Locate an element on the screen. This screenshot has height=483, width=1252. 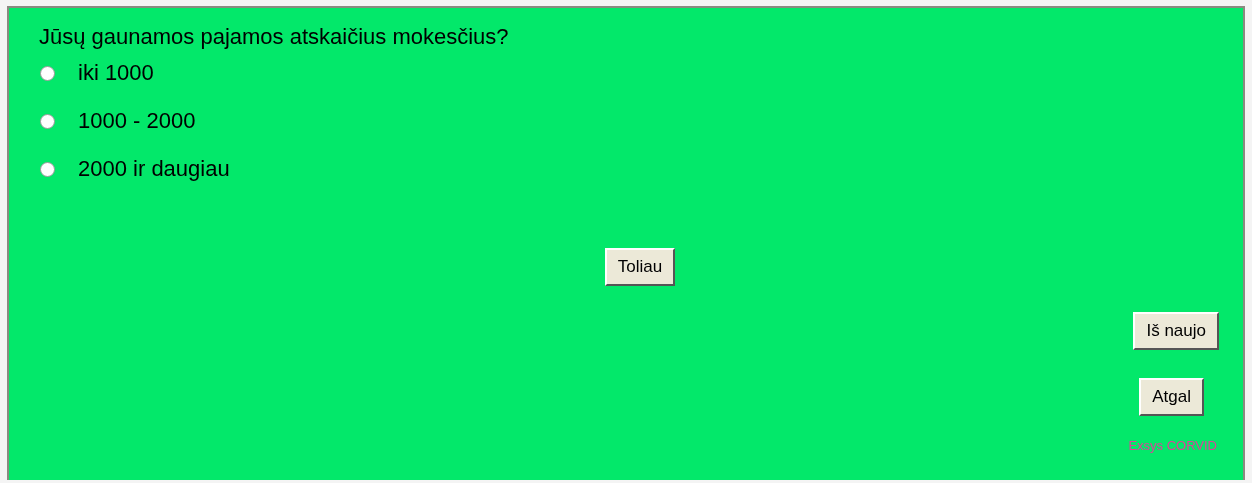
option-label: 1000 - 2000 is located at coordinates (137, 121).